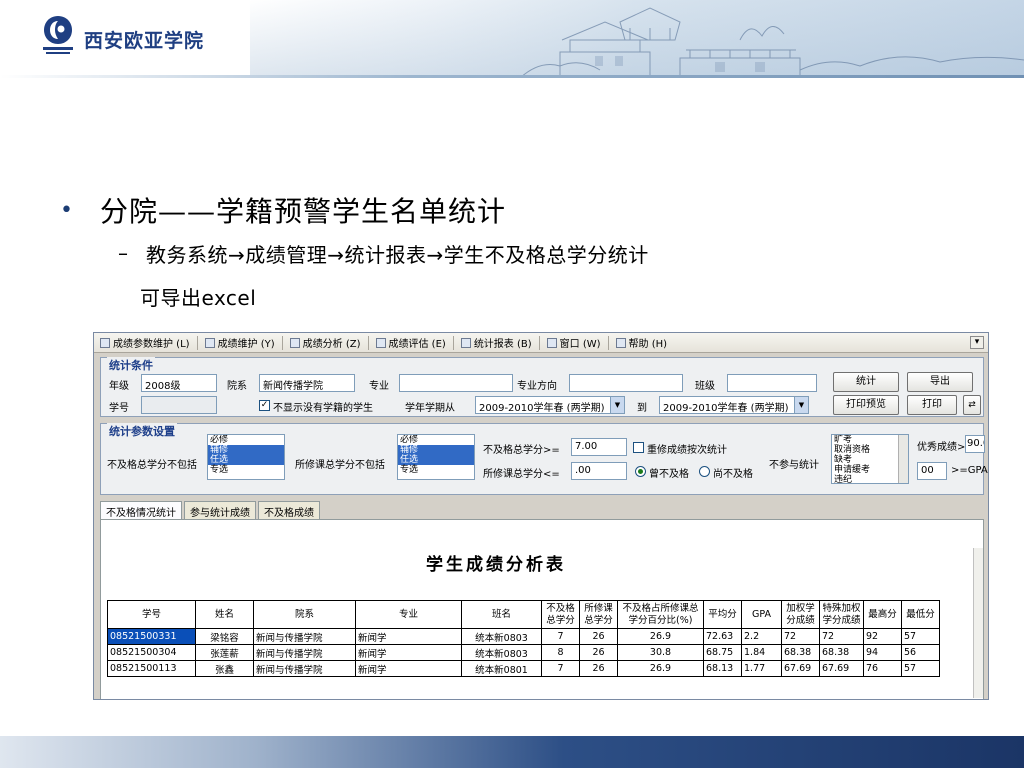  Describe the element at coordinates (179, 383) in the screenshot. I see `grade-input: 2008级` at that location.